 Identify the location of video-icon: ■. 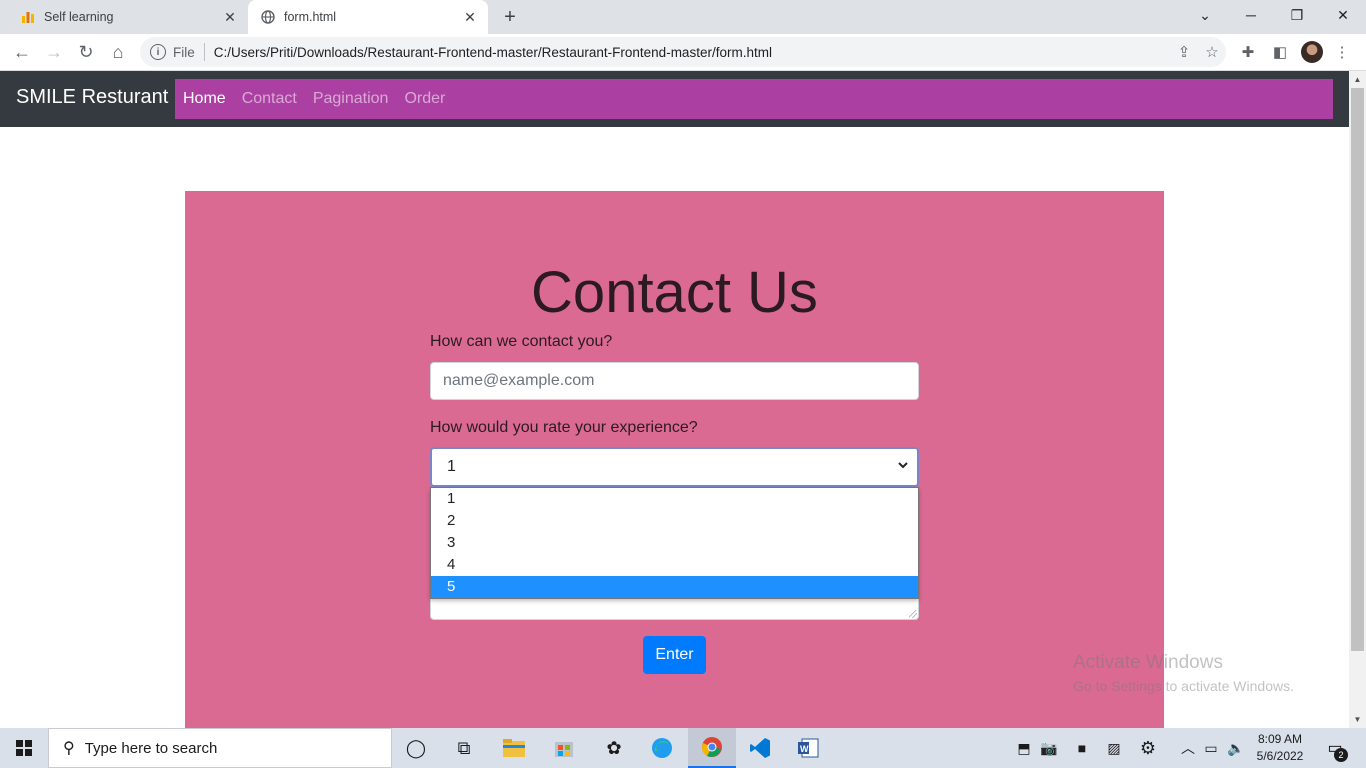
(1082, 748).